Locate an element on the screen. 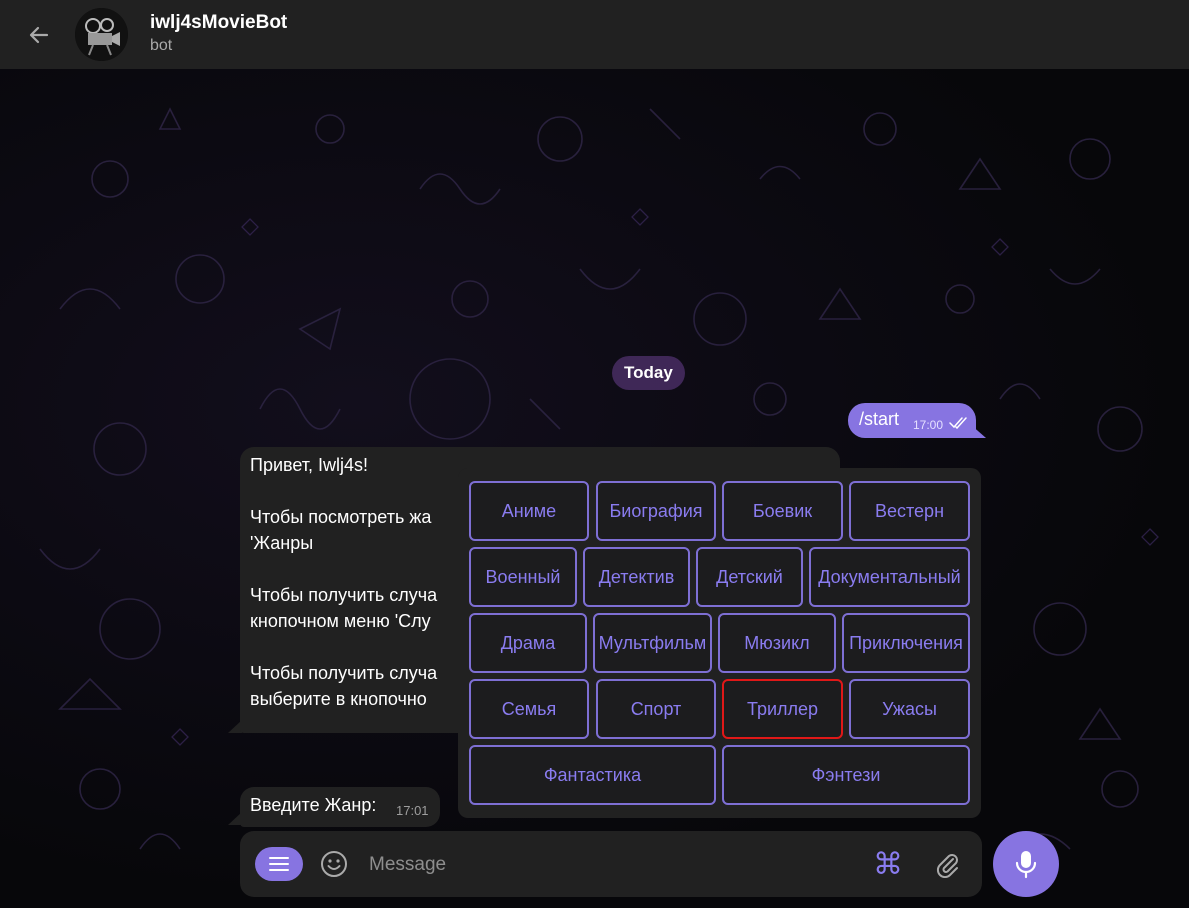 The image size is (1189, 908). menu-icon is located at coordinates (279, 864).